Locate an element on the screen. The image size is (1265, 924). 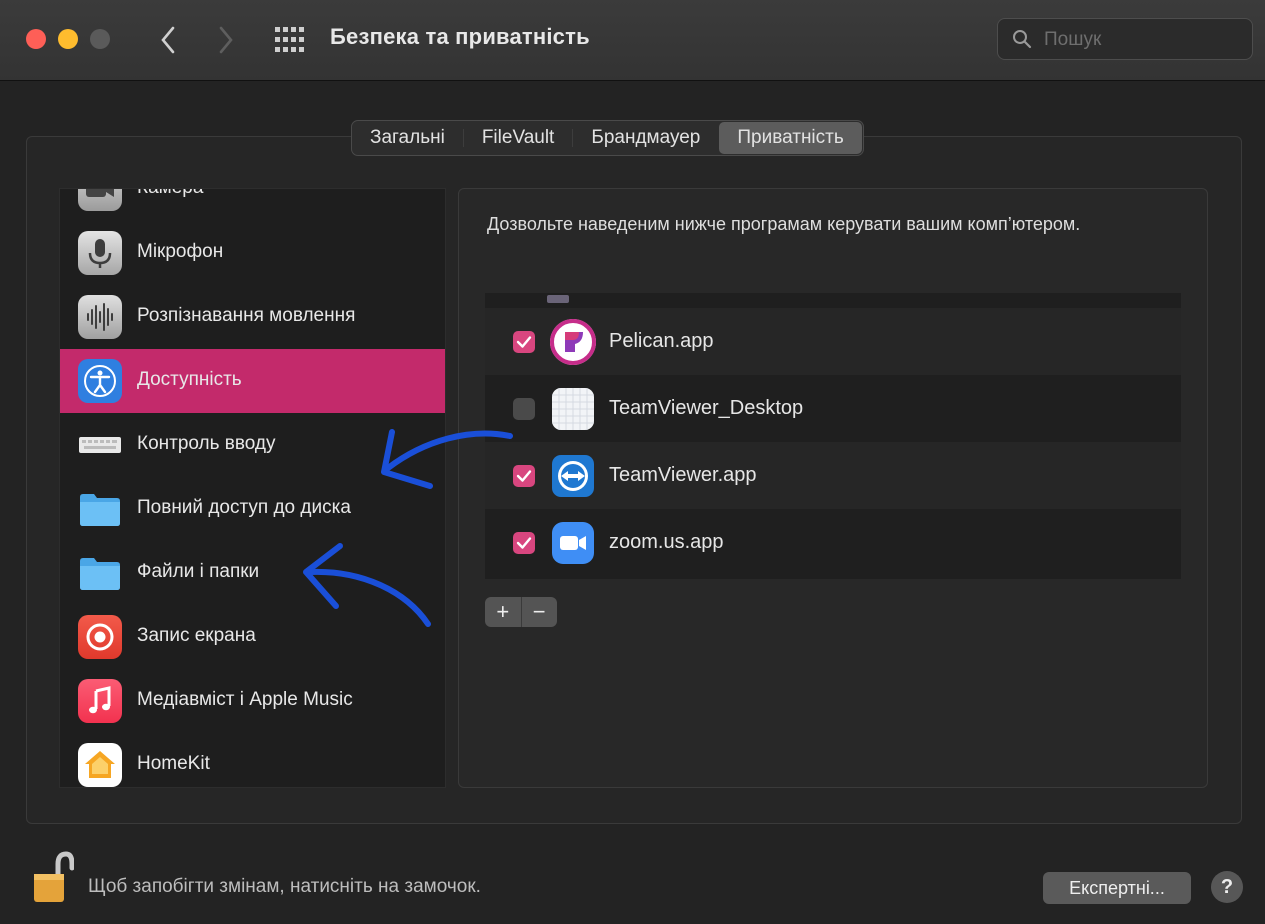
sidebar-item-label: Файли і папки is located at coordinates (198, 571).